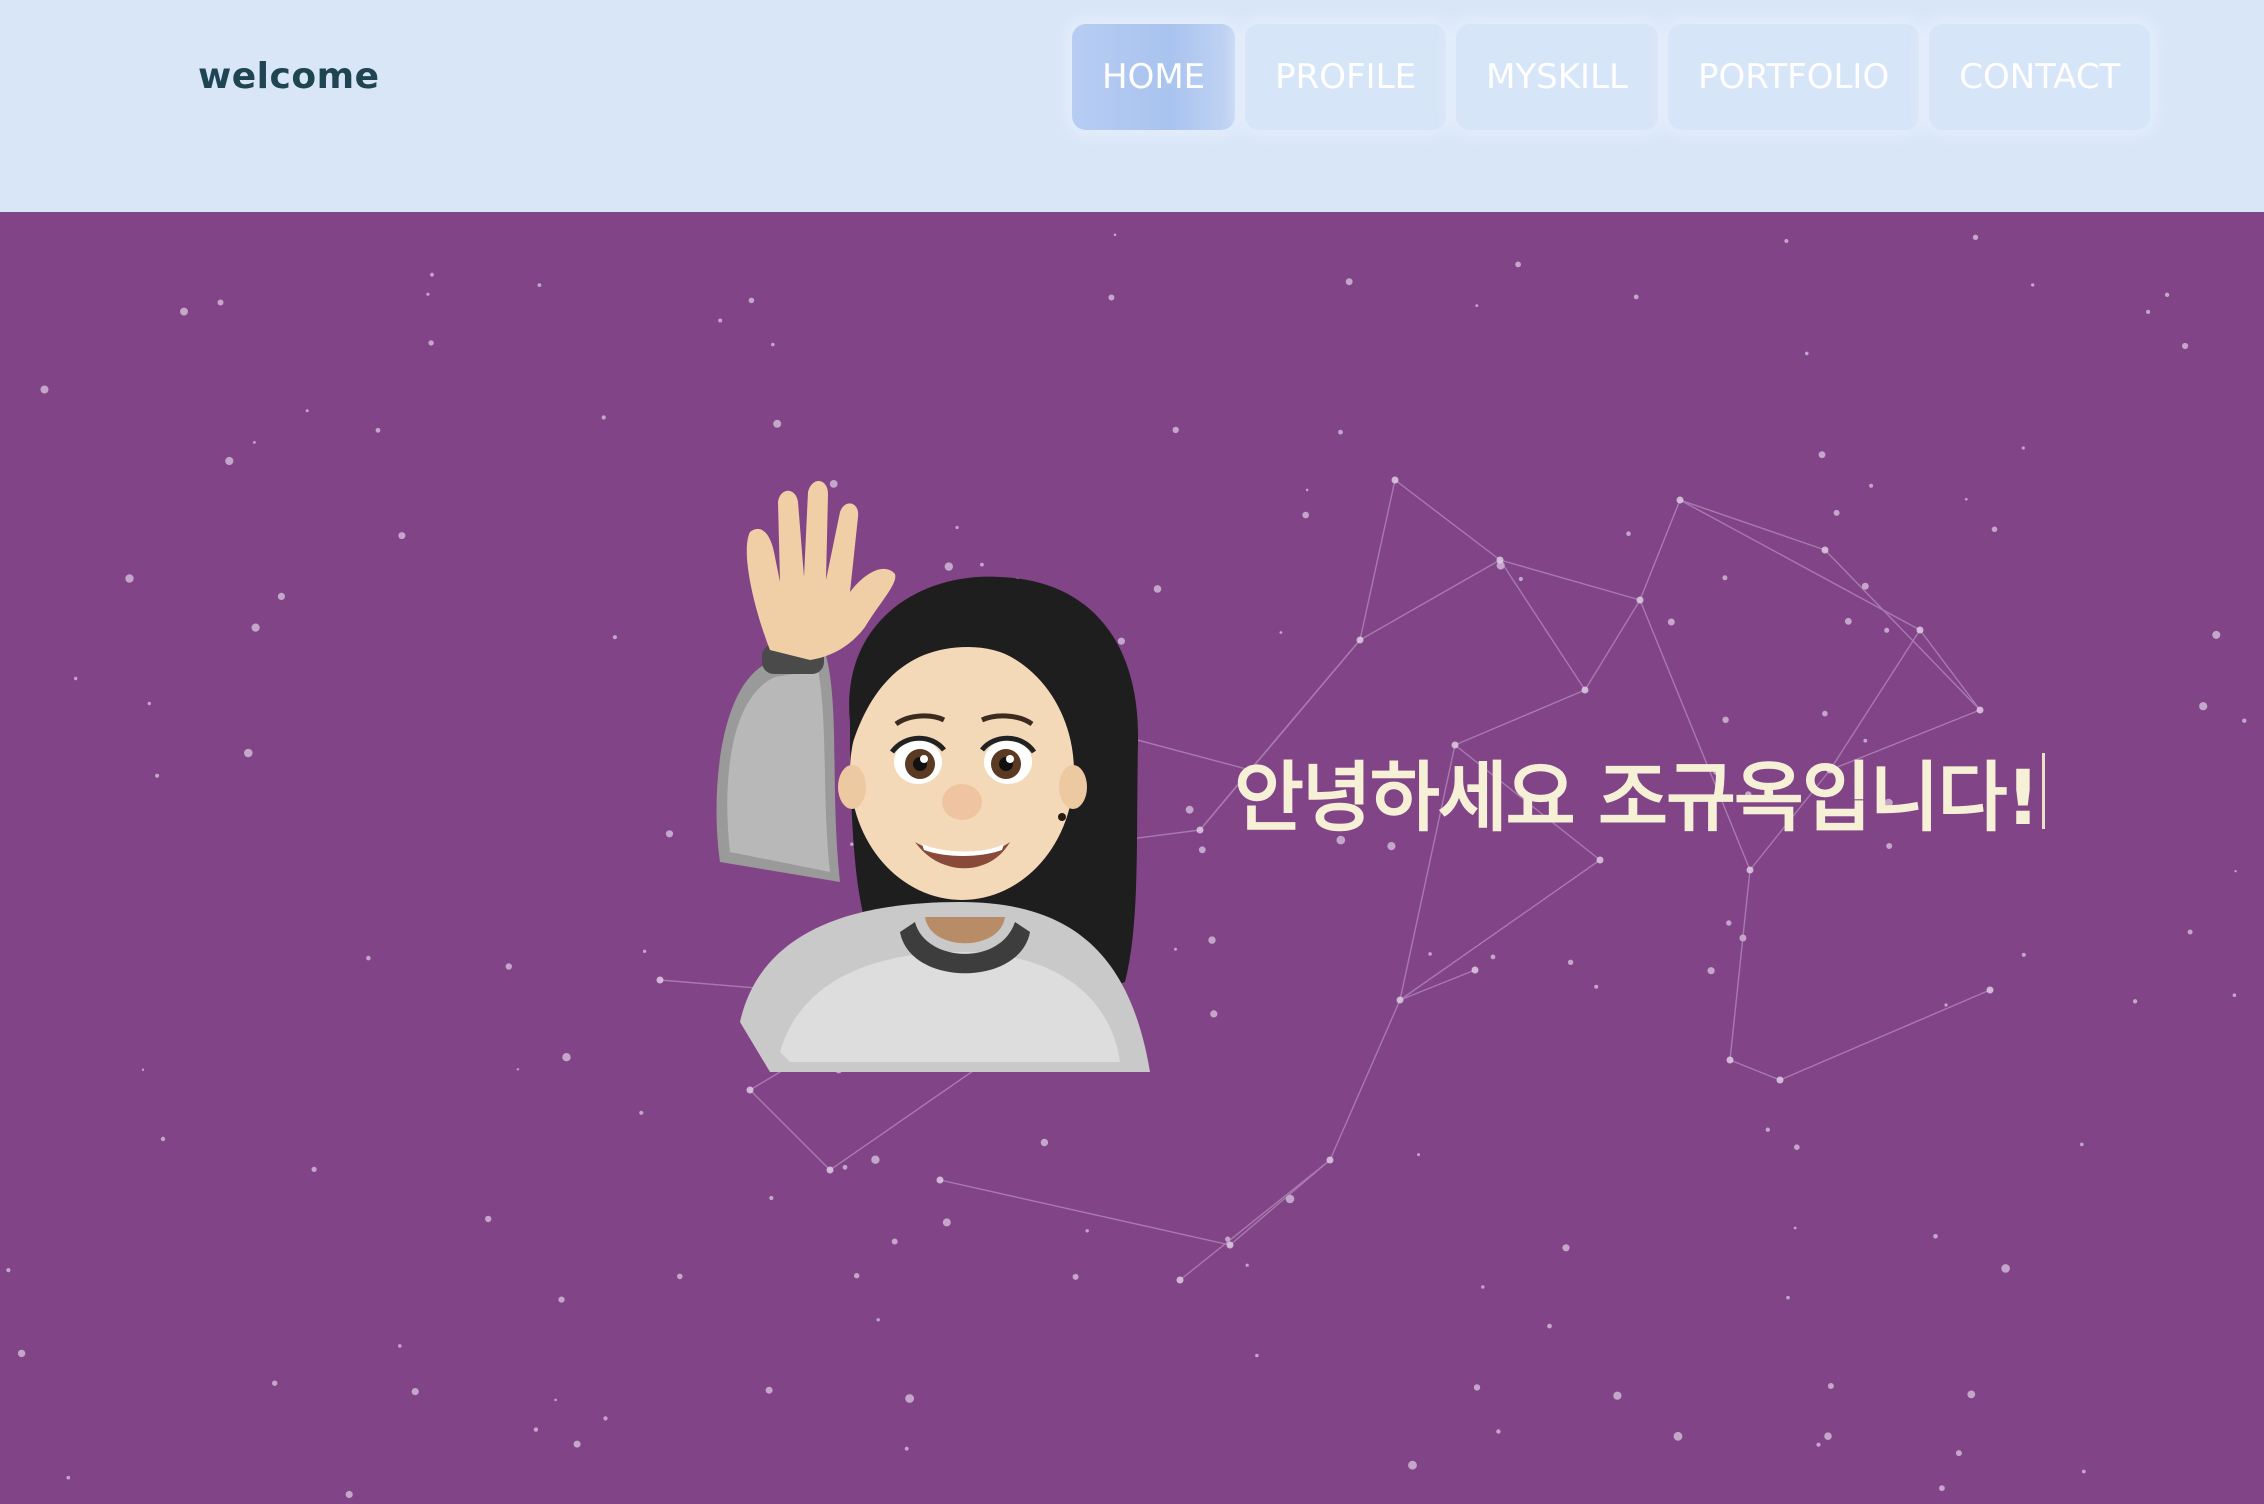 This screenshot has height=1504, width=2264. I want to click on nav-home: HOME, so click(1154, 77).